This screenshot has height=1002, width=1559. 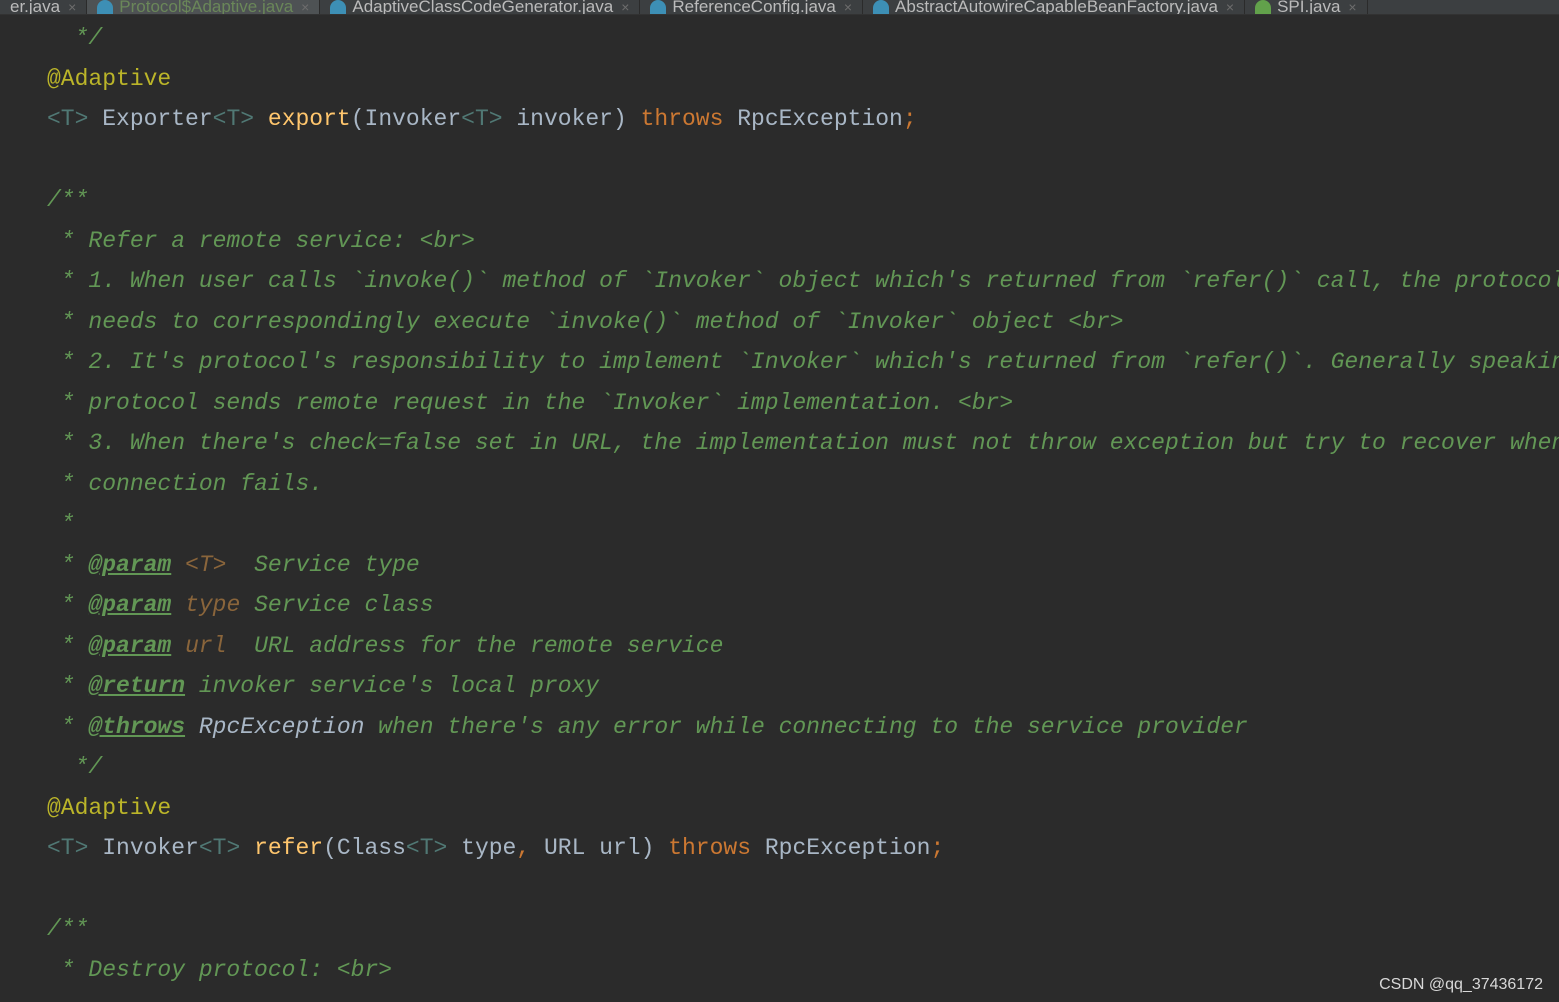 I want to click on tab-adaptiveclasscodegenerator-java: AdaptiveClassCodeGenerator.java ×, so click(x=480, y=7).